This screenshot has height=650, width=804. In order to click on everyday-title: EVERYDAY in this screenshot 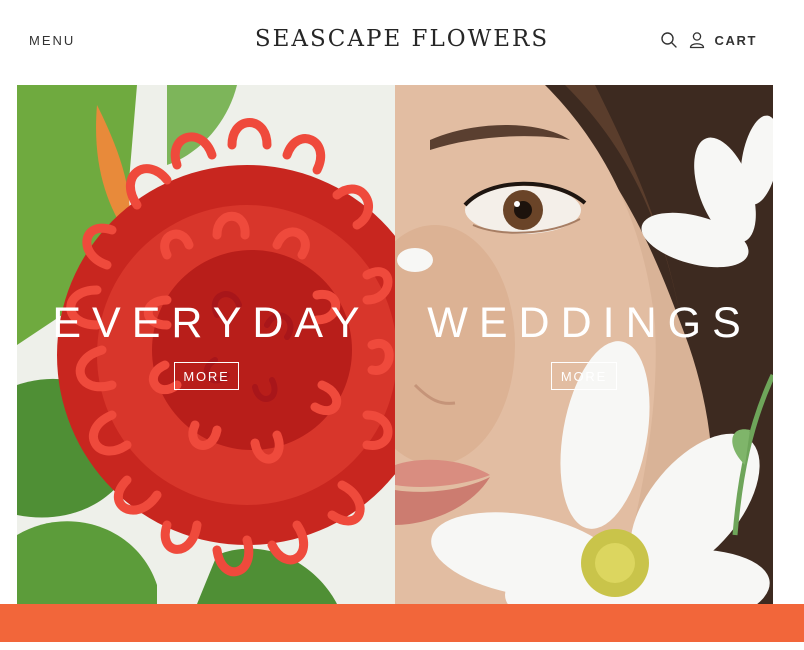, I will do `click(211, 323)`.